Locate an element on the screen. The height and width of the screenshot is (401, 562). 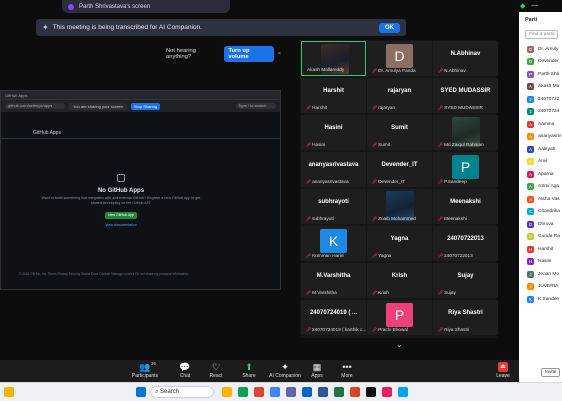
participant-list-name: ASmi Aga is located at coordinates (549, 187).